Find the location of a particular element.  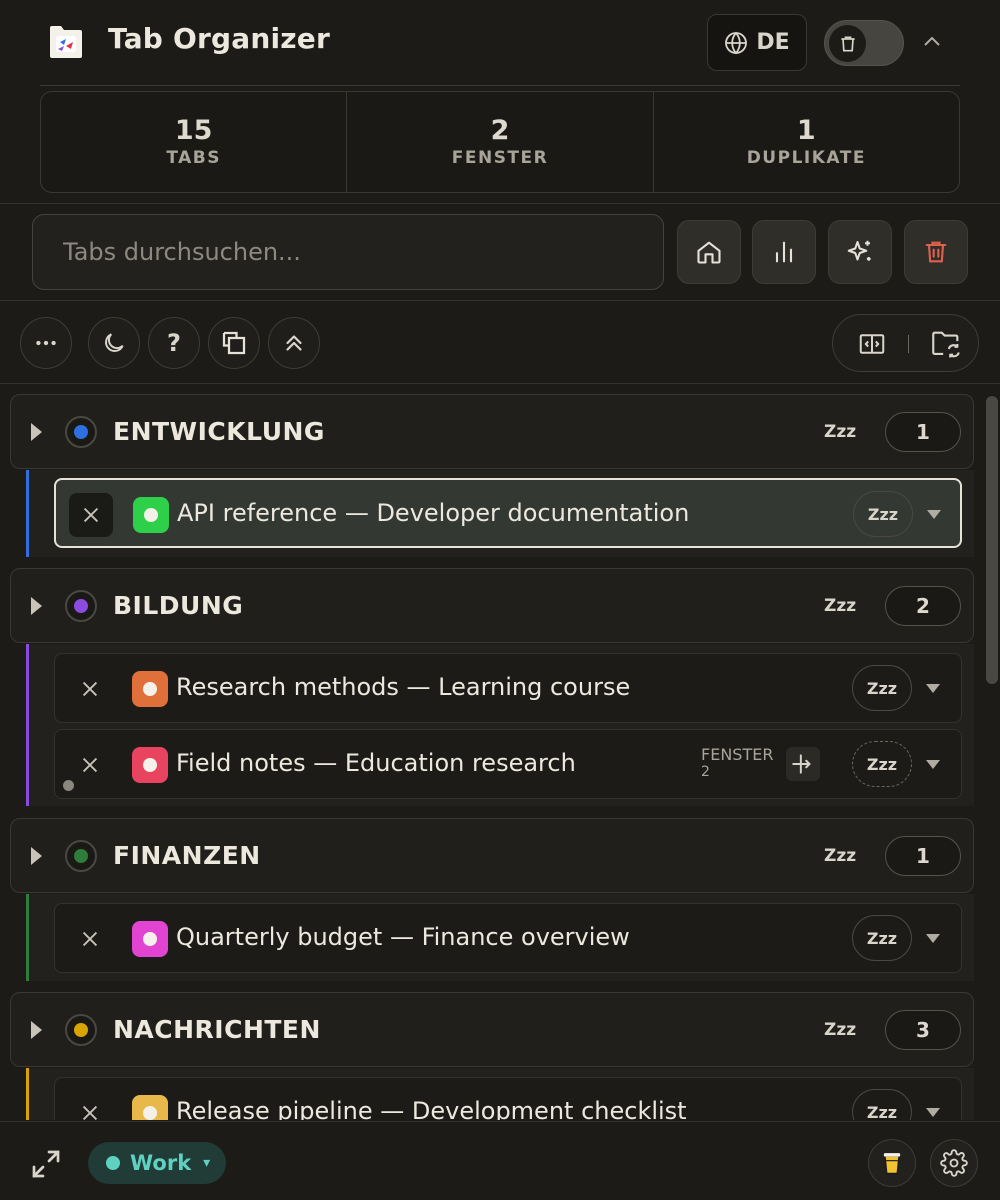

stat-tabs: 15 TABS is located at coordinates (194, 142).